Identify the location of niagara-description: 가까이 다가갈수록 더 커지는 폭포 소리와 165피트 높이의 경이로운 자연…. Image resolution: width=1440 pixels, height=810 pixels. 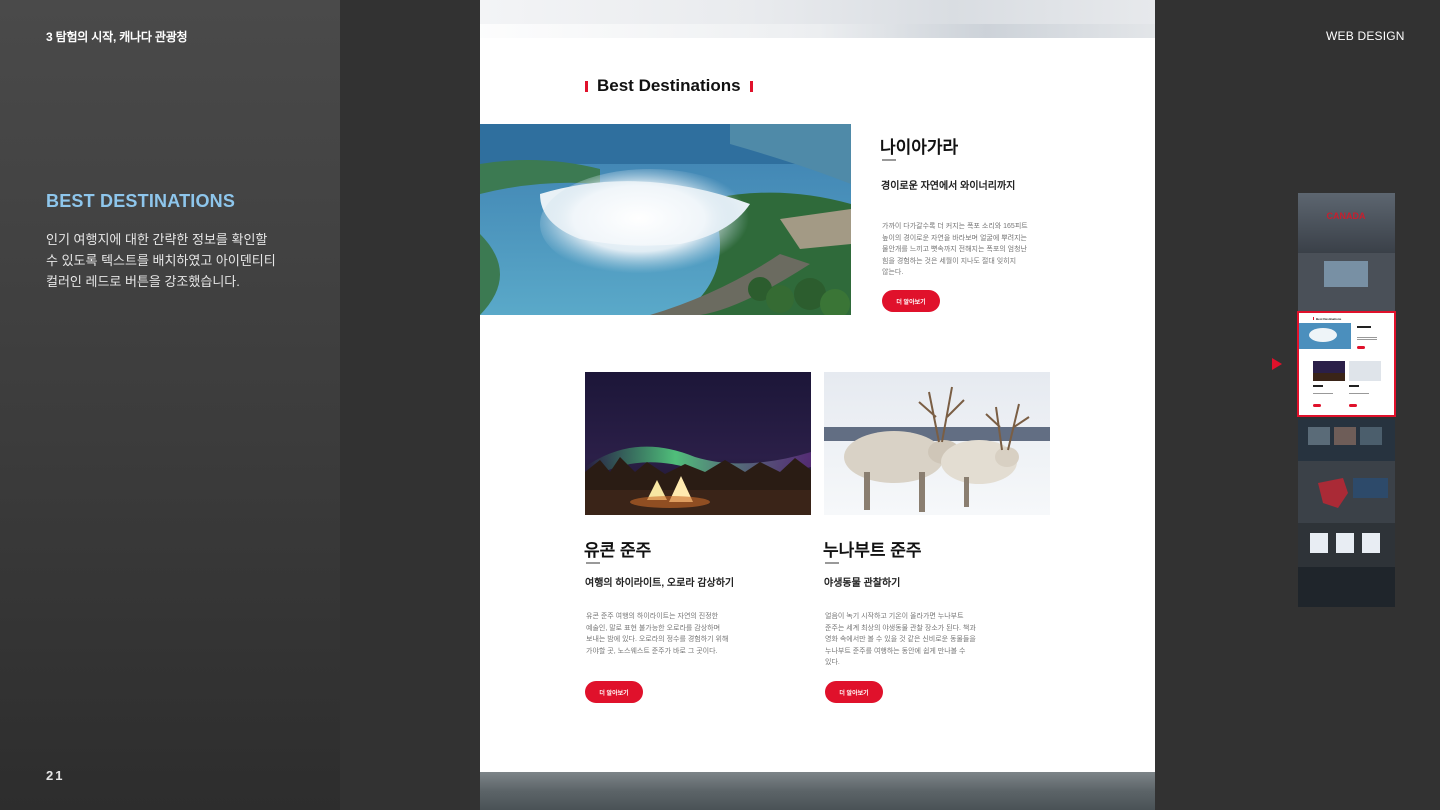
(955, 249).